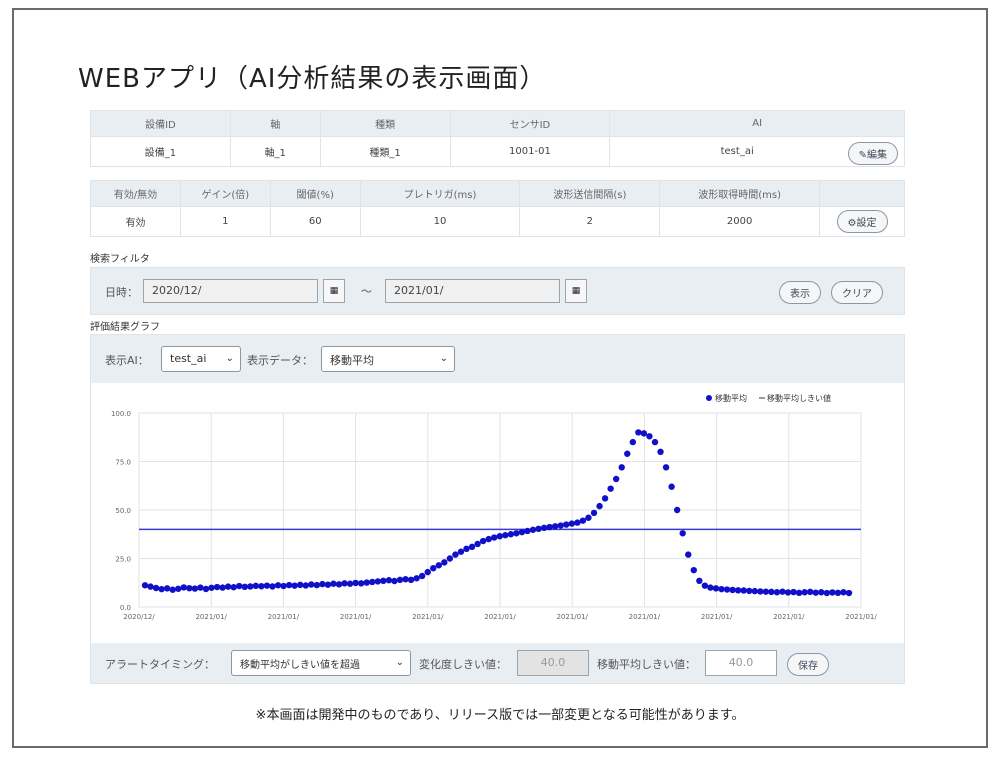  What do you see at coordinates (275, 151) in the screenshot?
I see `cell-axis: 軸_1` at bounding box center [275, 151].